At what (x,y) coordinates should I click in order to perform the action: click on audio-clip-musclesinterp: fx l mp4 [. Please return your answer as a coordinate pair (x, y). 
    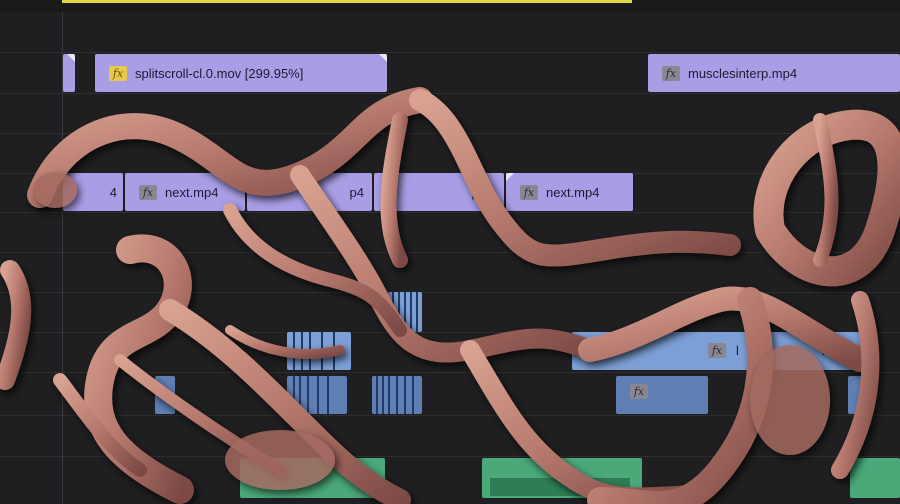
    Looking at the image, I should click on (720, 351).